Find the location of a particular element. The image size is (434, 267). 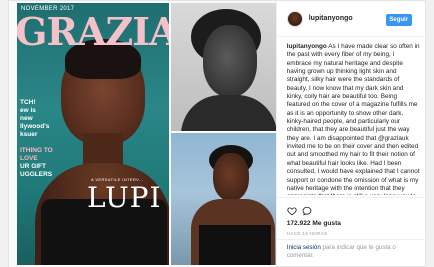

comment-icon is located at coordinates (307, 211).